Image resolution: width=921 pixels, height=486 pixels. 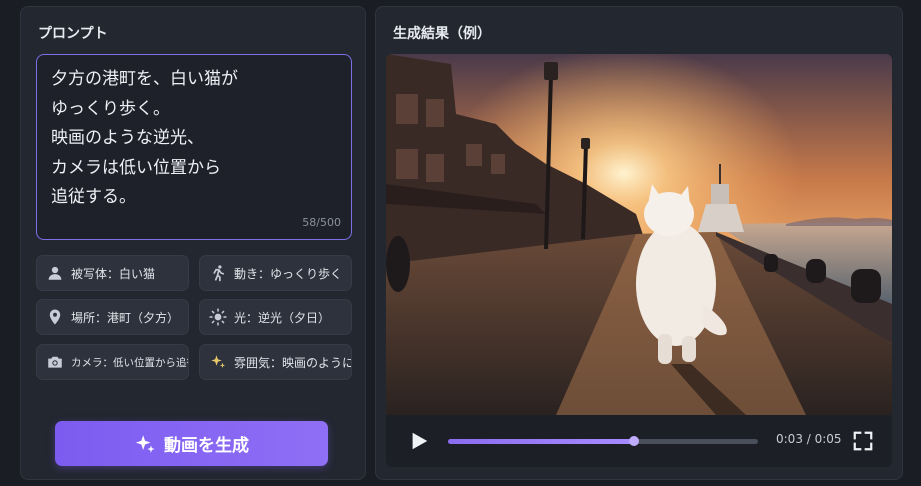 I want to click on chip-mood: 雰囲気：映画のように, so click(x=275, y=362).